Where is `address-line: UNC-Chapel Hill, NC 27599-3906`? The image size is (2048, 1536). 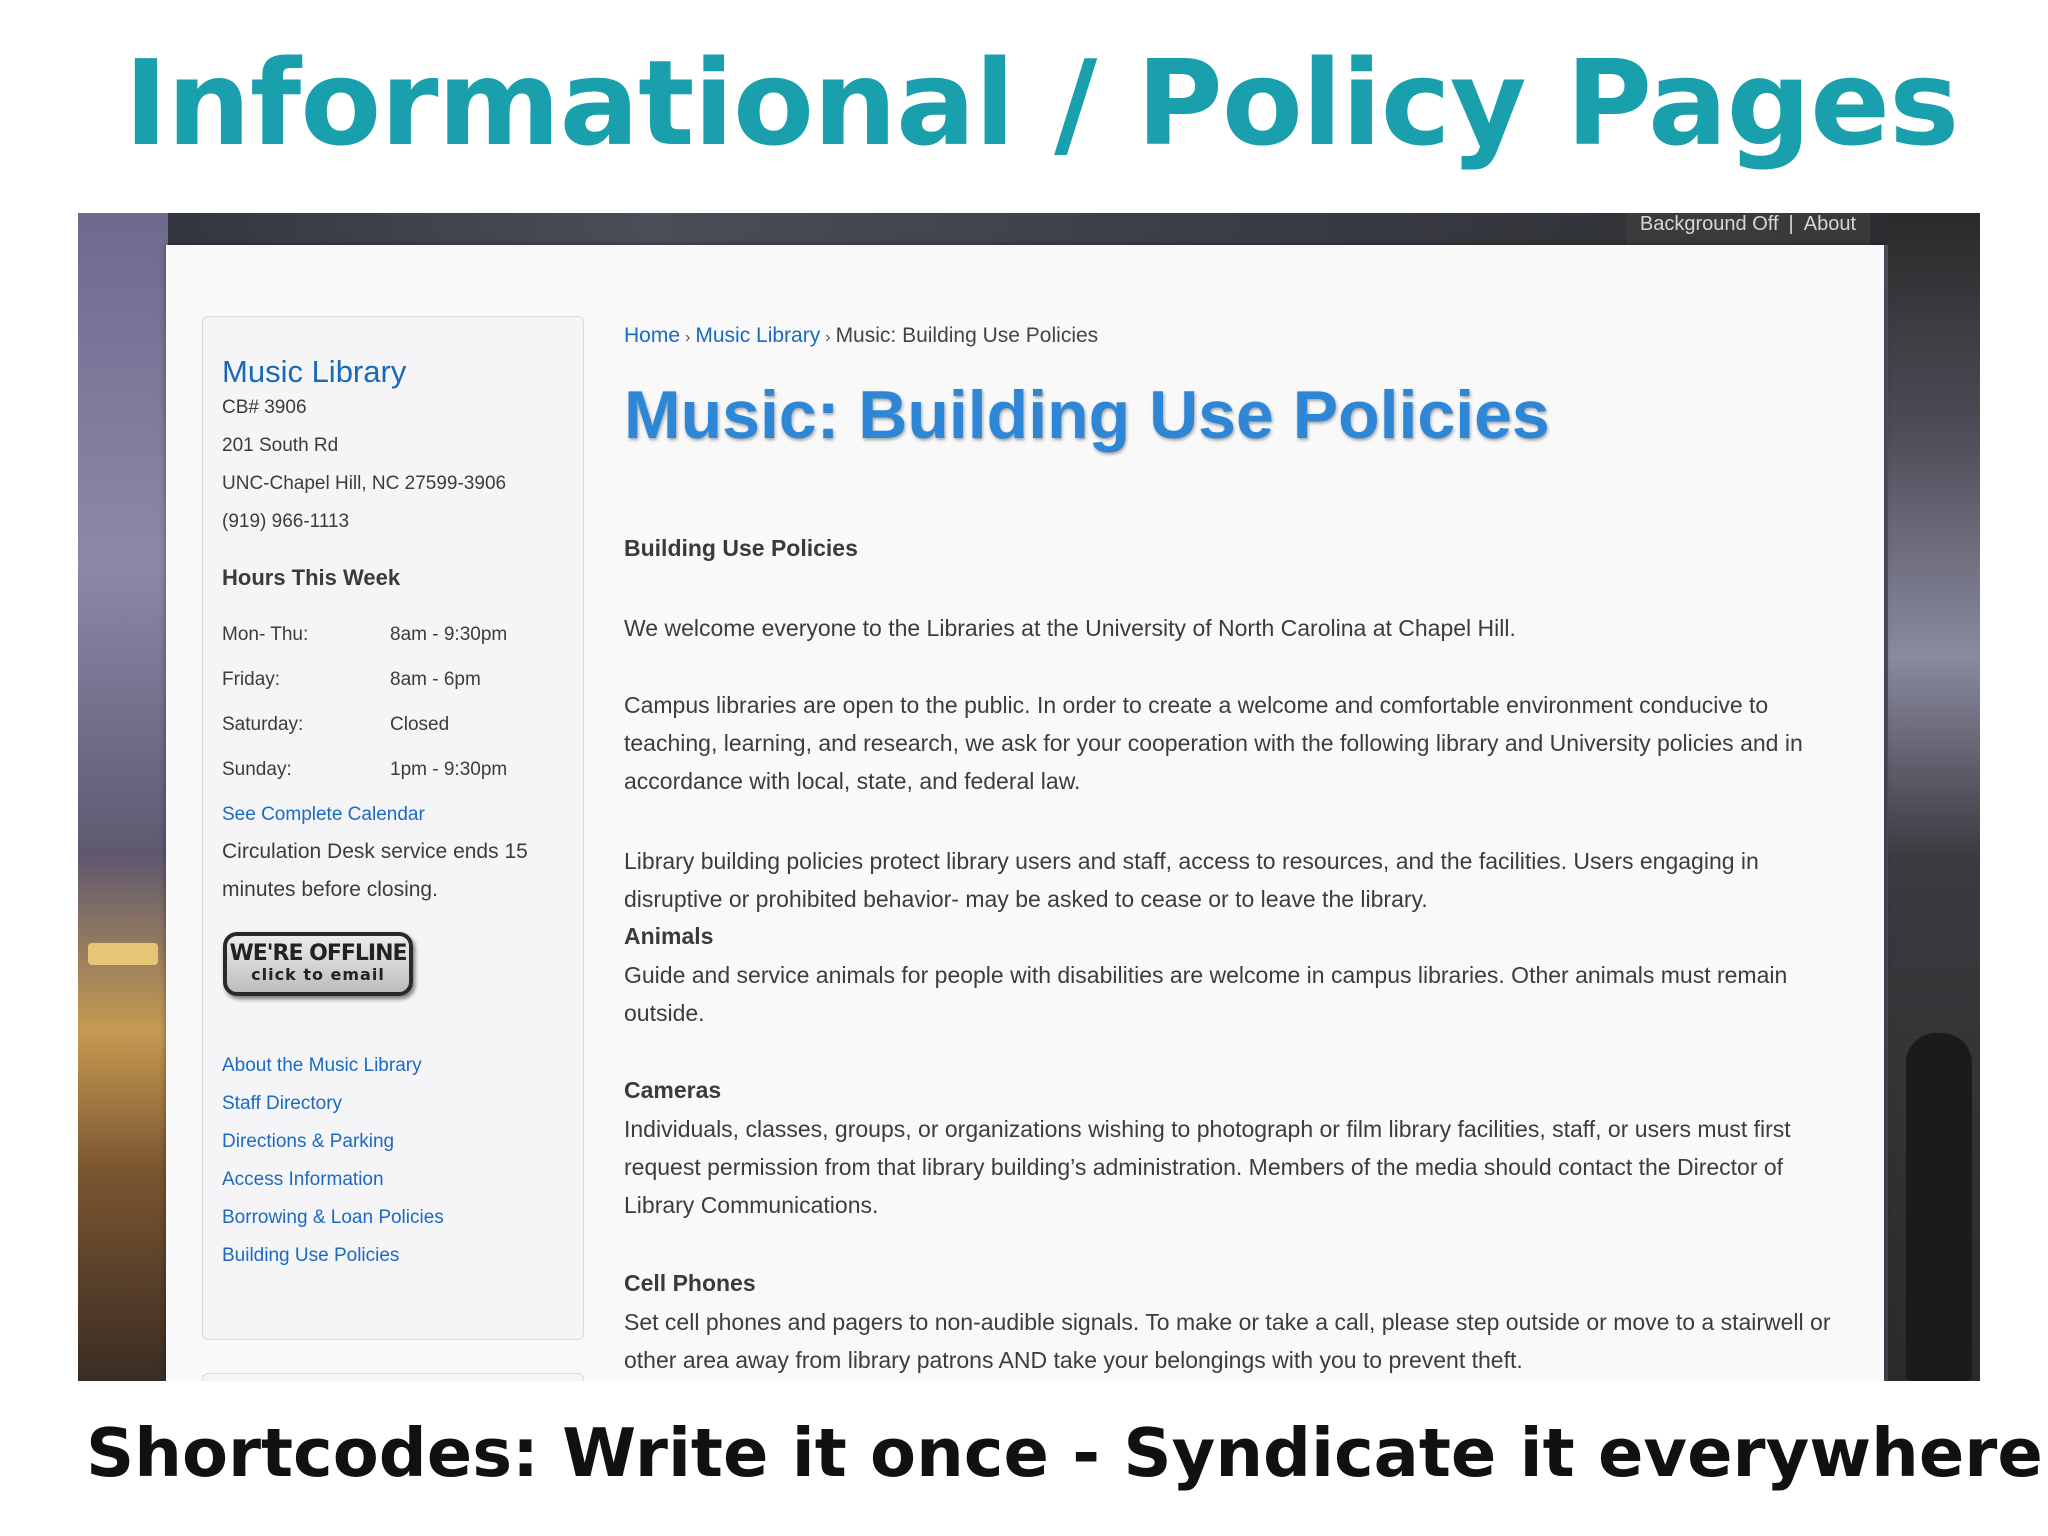 address-line: UNC-Chapel Hill, NC 27599-3906 is located at coordinates (364, 483).